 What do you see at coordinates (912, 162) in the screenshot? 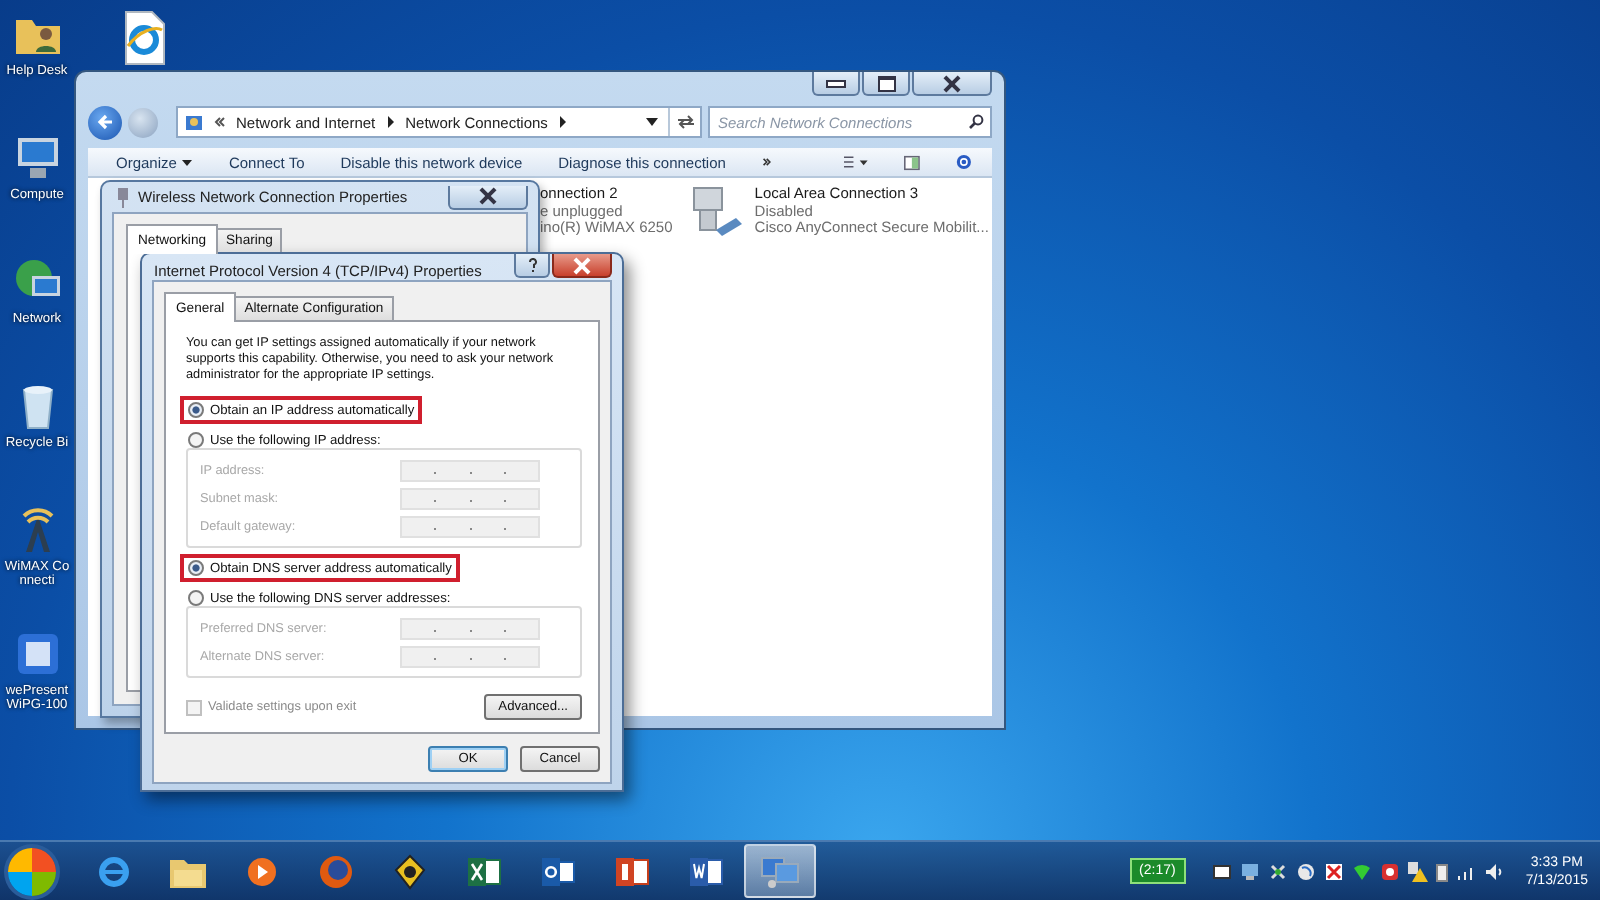
I see `preview-pane-icon` at bounding box center [912, 162].